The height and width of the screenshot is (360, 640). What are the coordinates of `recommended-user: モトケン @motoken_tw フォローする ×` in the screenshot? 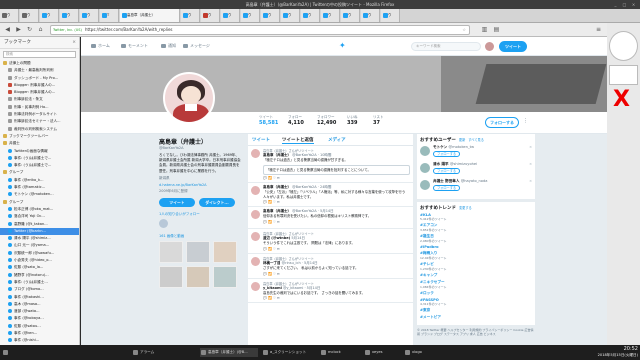 It's located at (476, 153).